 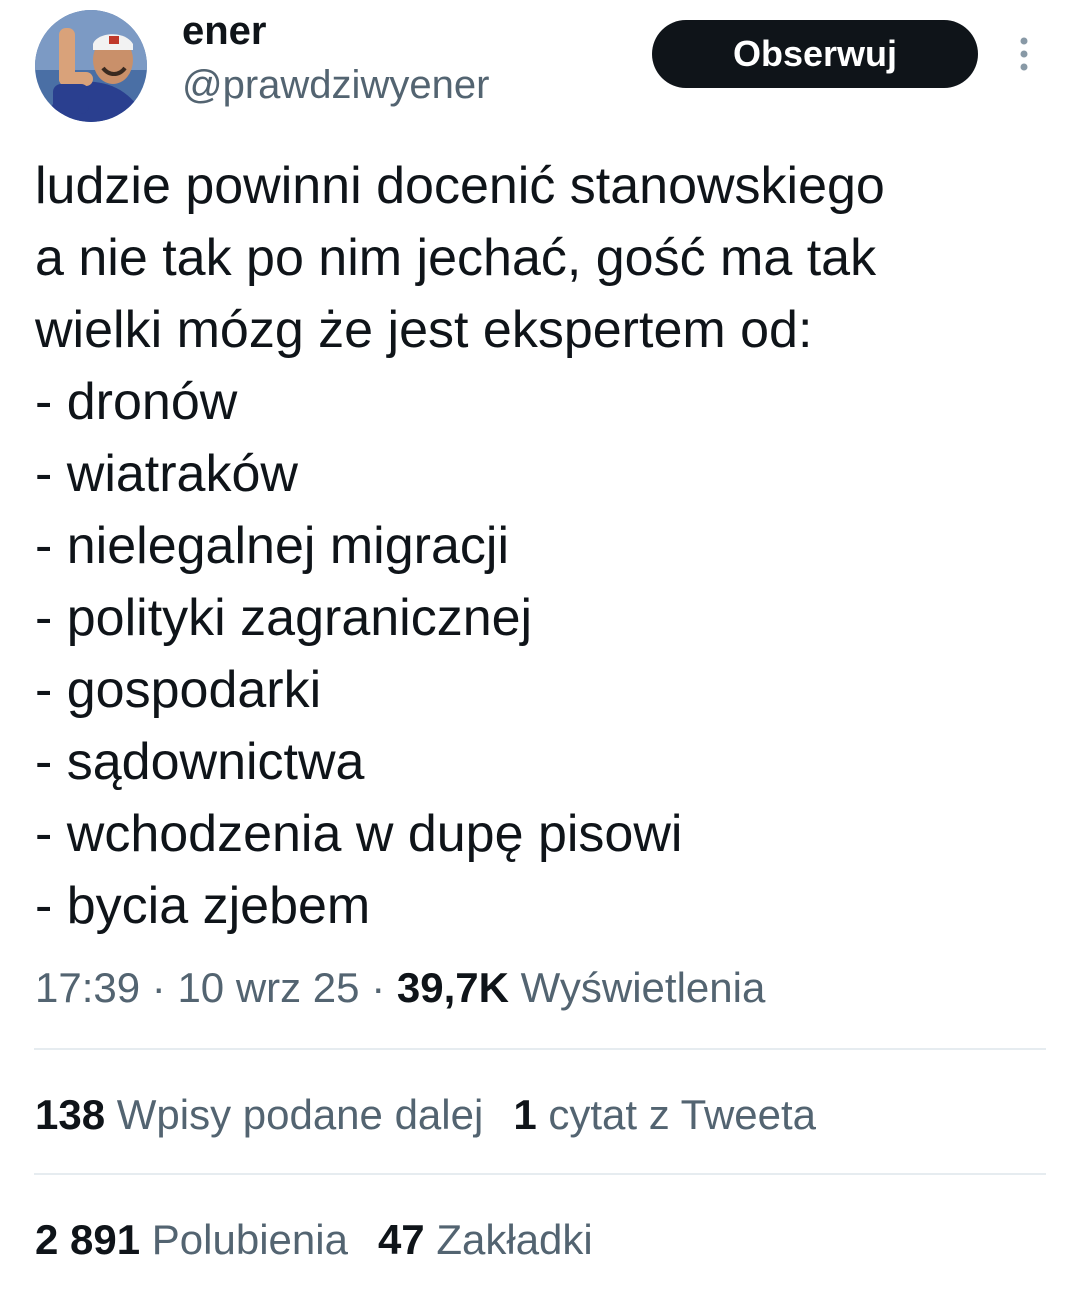 I want to click on views-label: Wyświetlenia, so click(x=643, y=987).